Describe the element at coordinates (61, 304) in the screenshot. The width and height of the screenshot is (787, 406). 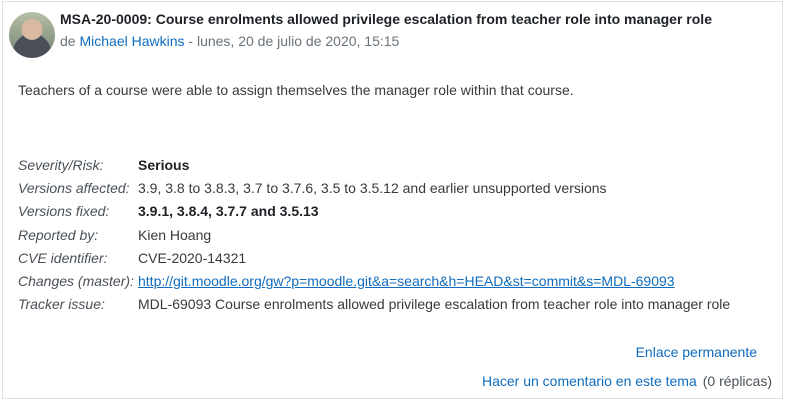
I see `detail-label: Tracker issue:` at that location.